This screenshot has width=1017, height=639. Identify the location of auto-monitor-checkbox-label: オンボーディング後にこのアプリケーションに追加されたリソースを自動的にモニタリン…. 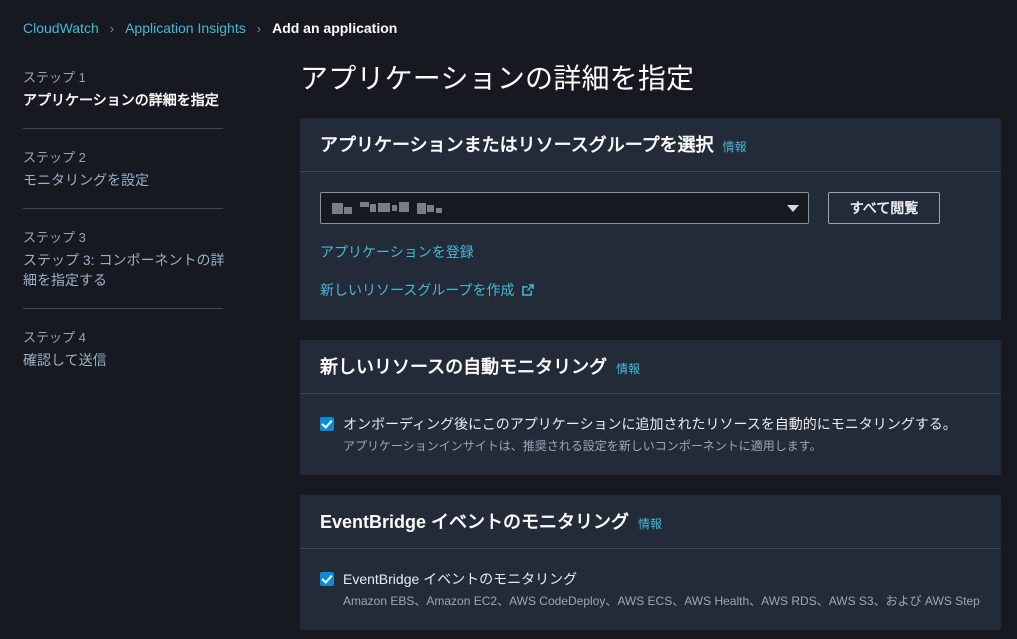
(650, 424).